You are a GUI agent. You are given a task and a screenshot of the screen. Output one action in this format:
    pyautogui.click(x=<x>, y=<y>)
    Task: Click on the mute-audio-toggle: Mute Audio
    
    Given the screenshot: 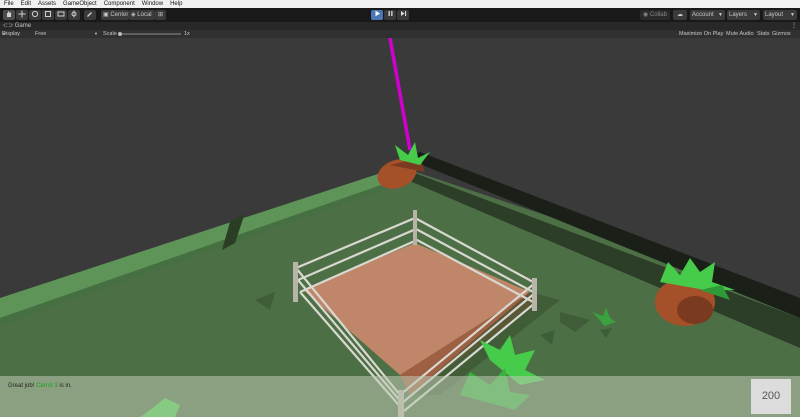 What is the action you would take?
    pyautogui.click(x=740, y=34)
    